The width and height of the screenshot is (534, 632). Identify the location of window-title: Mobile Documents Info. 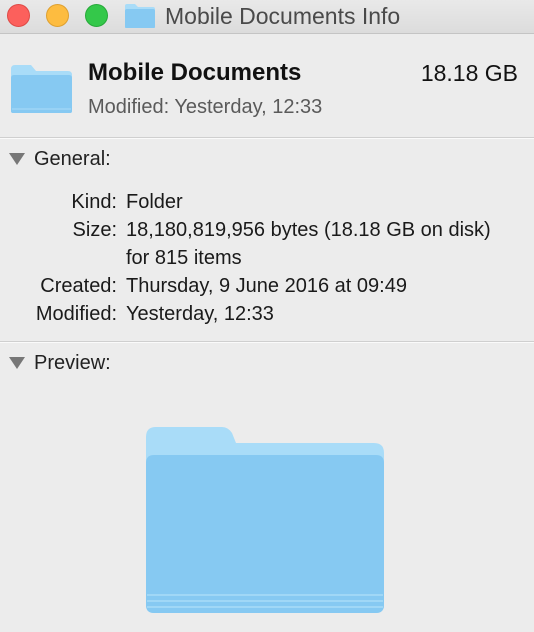
(283, 16).